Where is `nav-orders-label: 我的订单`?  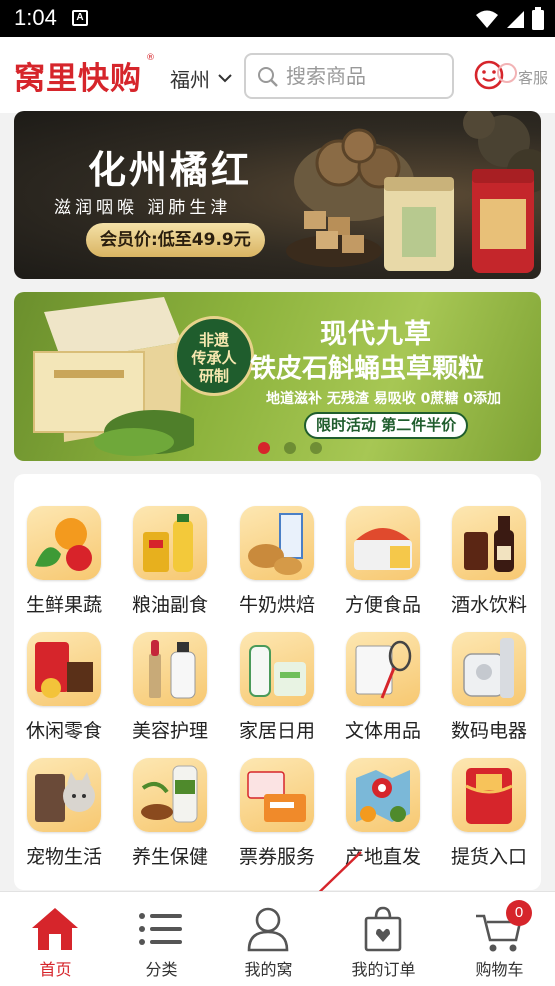 nav-orders-label: 我的订单 is located at coordinates (383, 969).